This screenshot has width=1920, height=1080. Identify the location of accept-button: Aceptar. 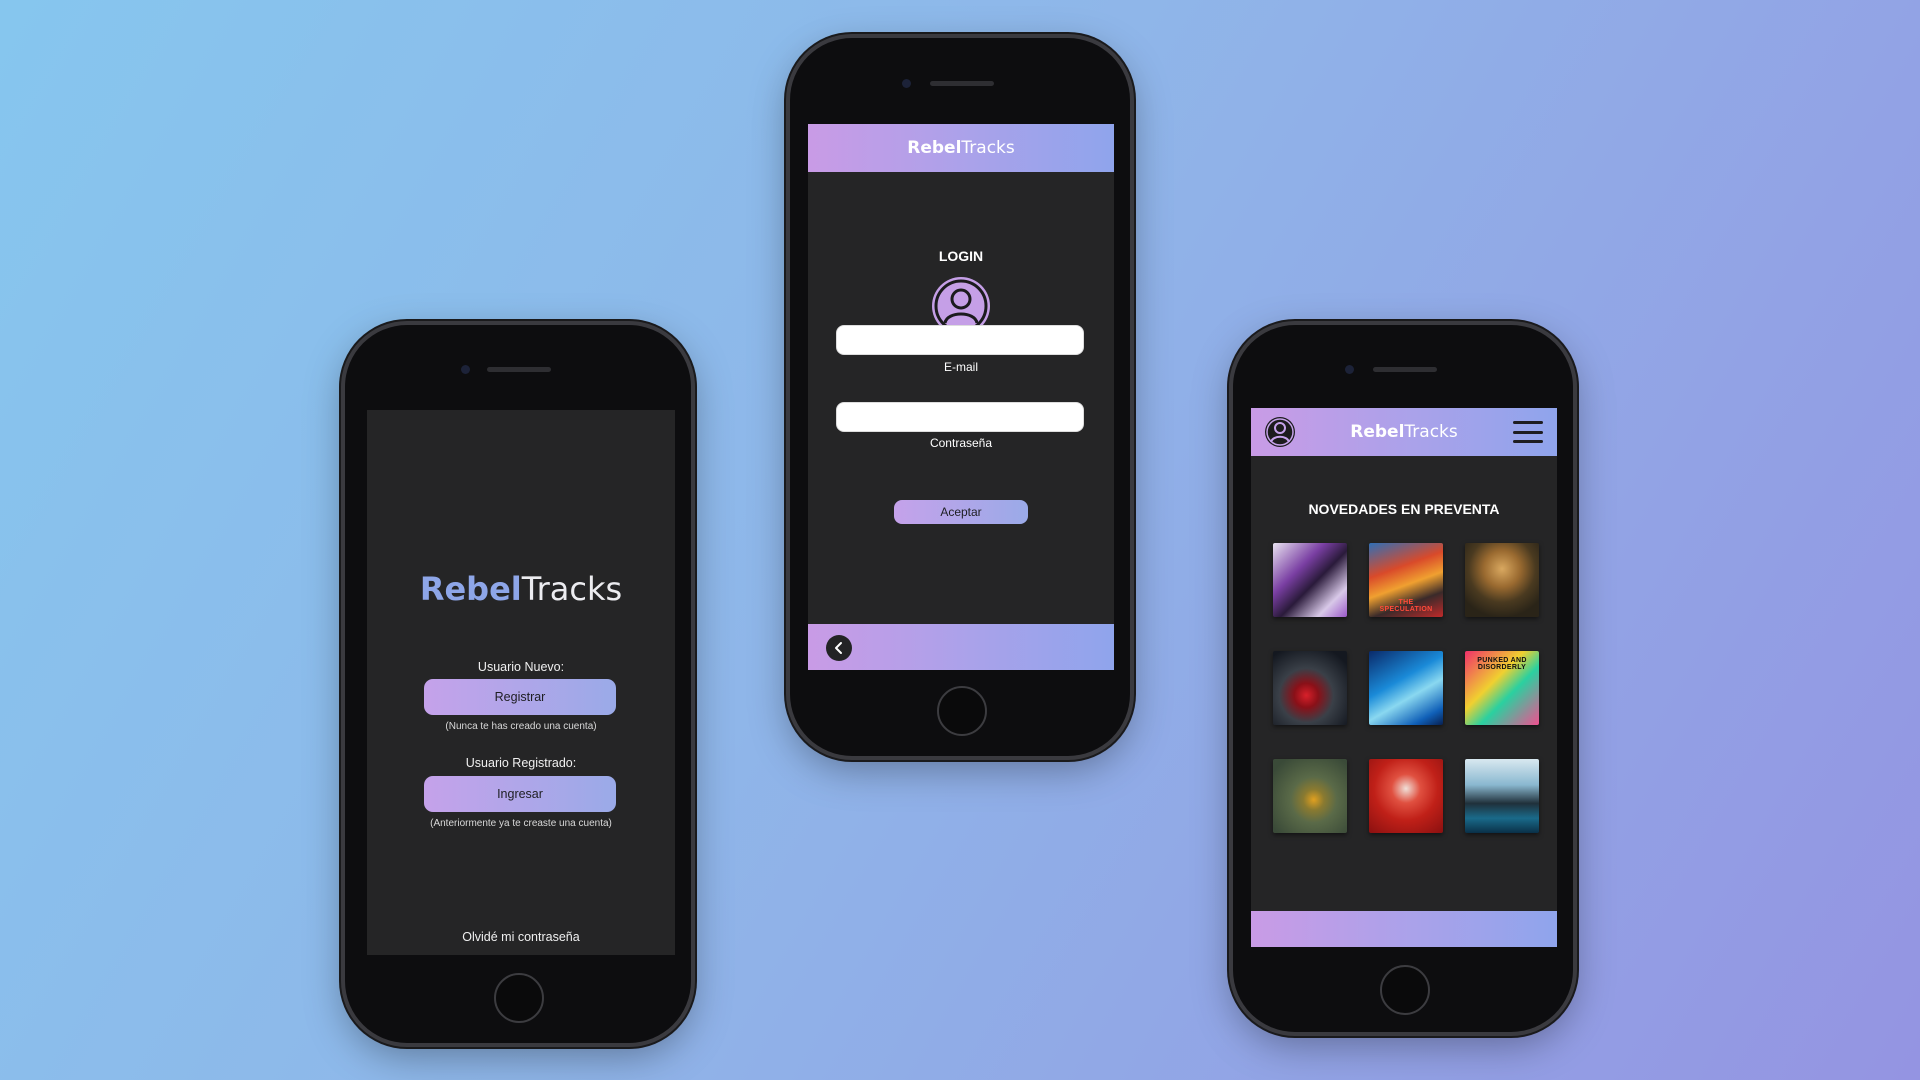
(961, 512).